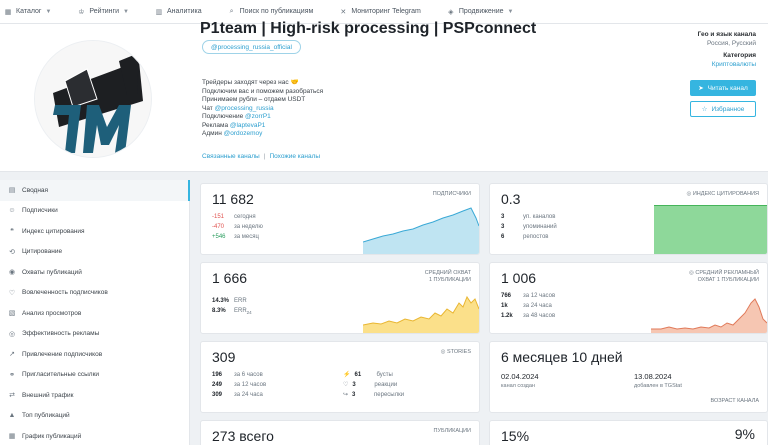 The width and height of the screenshot is (768, 445). Describe the element at coordinates (94, 375) in the screenshot. I see `sidebar-item-9: ⚭ Пригласительные ссылки` at that location.